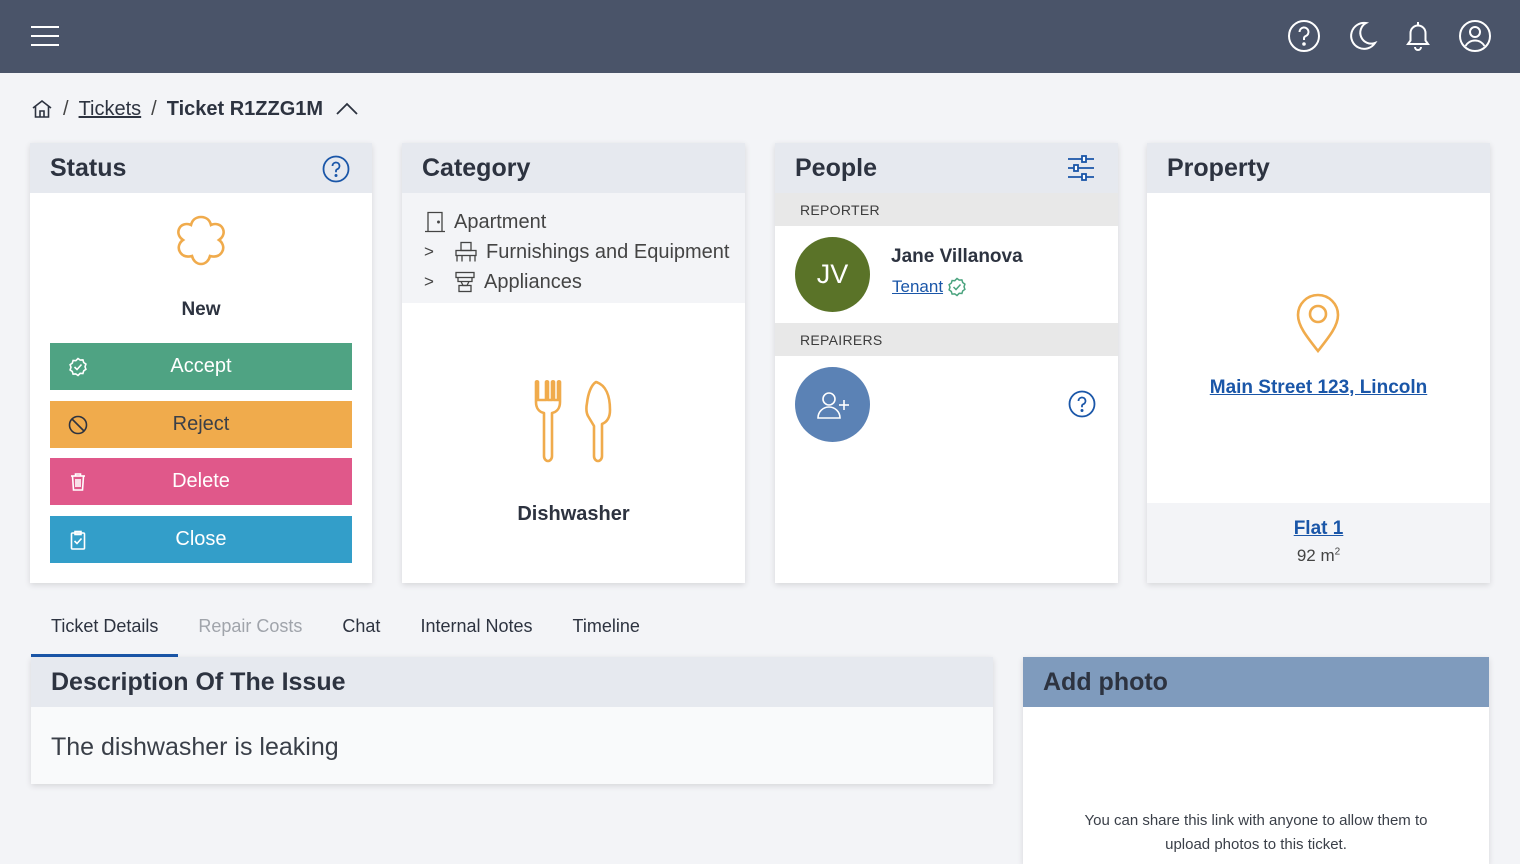  I want to click on reject-button-label: Reject, so click(201, 424).